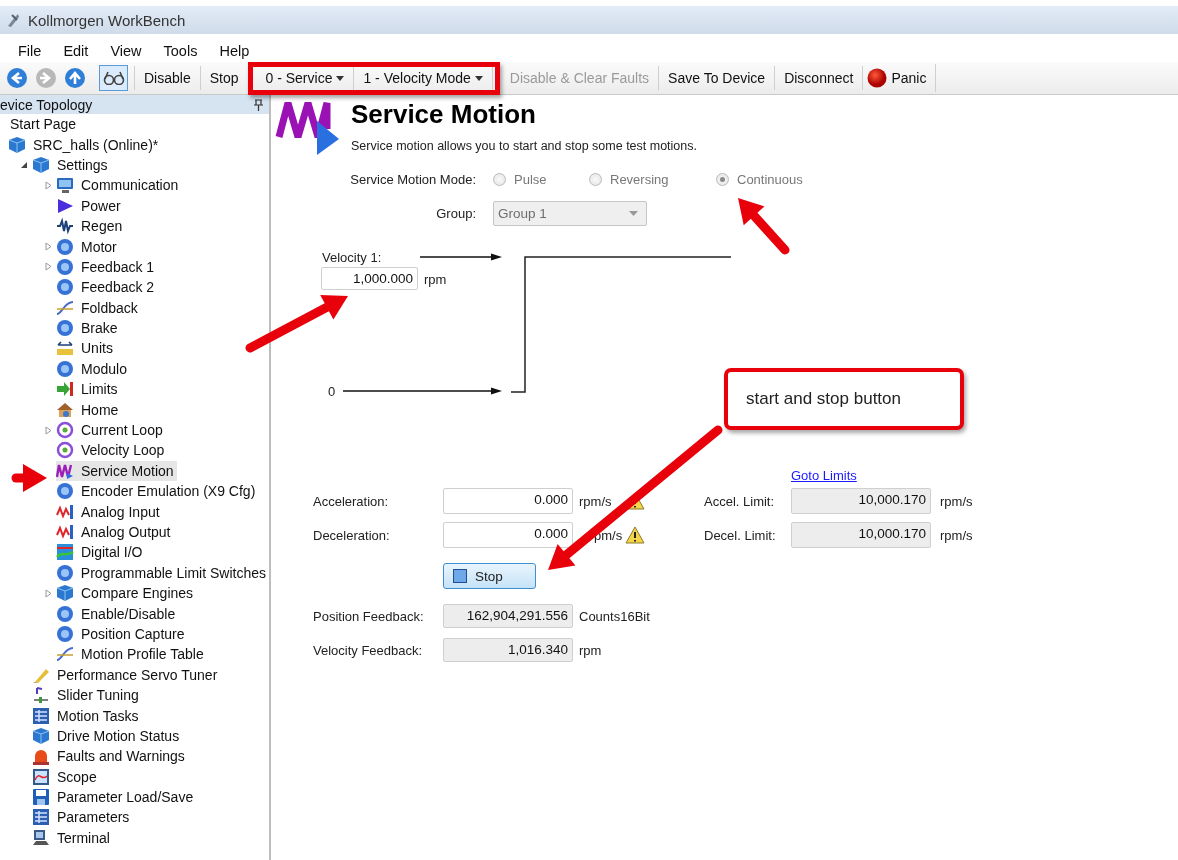 The height and width of the screenshot is (860, 1178). What do you see at coordinates (235, 52) in the screenshot?
I see `menu-item: Help` at bounding box center [235, 52].